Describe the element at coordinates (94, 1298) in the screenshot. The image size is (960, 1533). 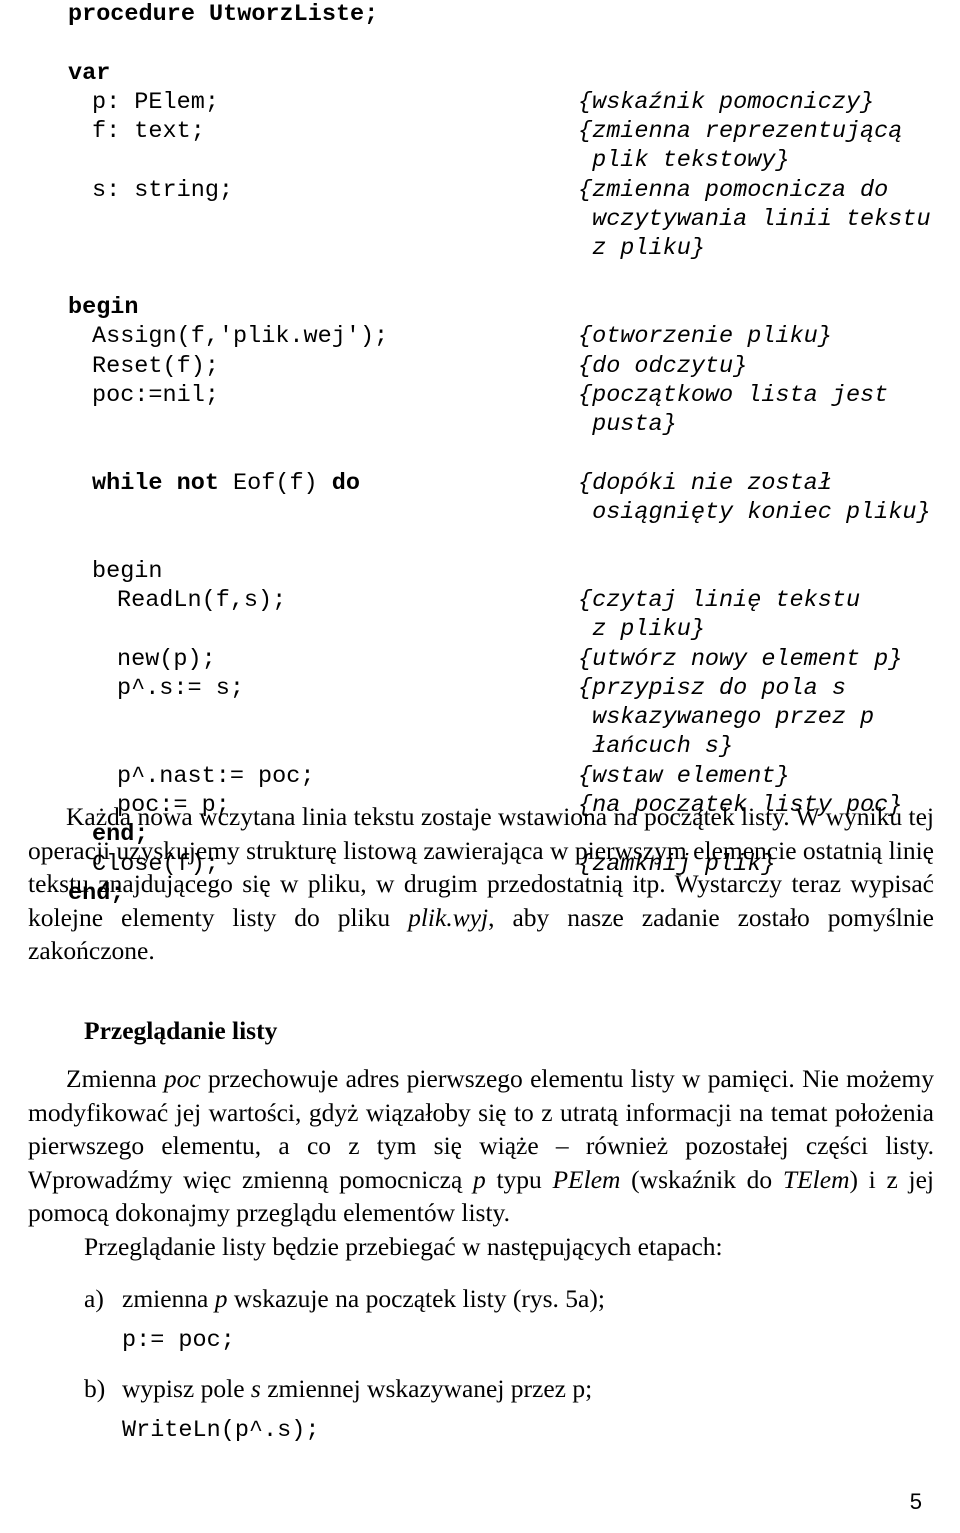
I see `list-marker-a: a)` at that location.